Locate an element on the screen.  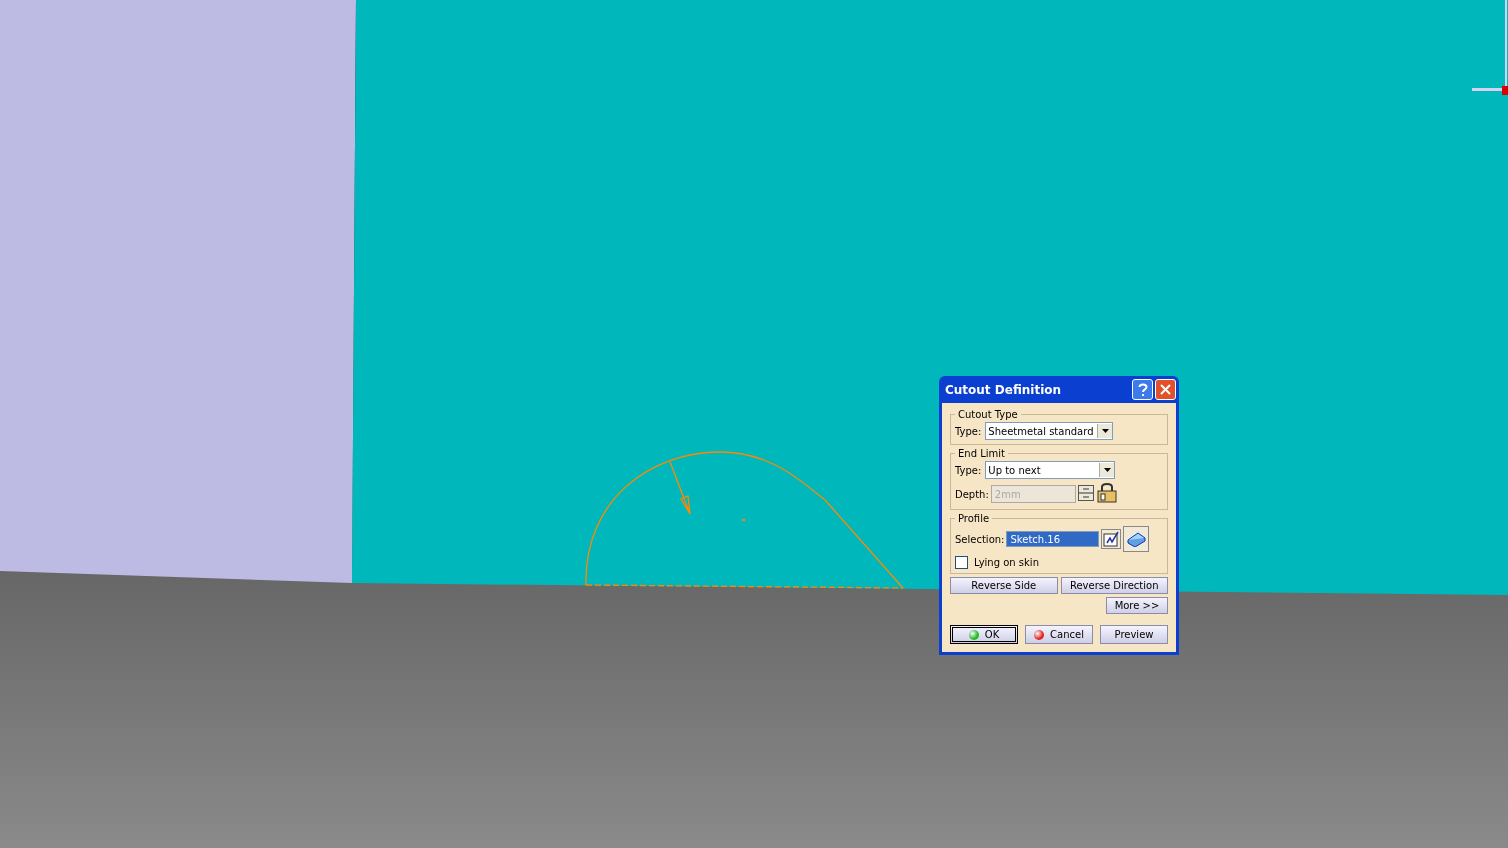
help-button is located at coordinates (1142, 389).